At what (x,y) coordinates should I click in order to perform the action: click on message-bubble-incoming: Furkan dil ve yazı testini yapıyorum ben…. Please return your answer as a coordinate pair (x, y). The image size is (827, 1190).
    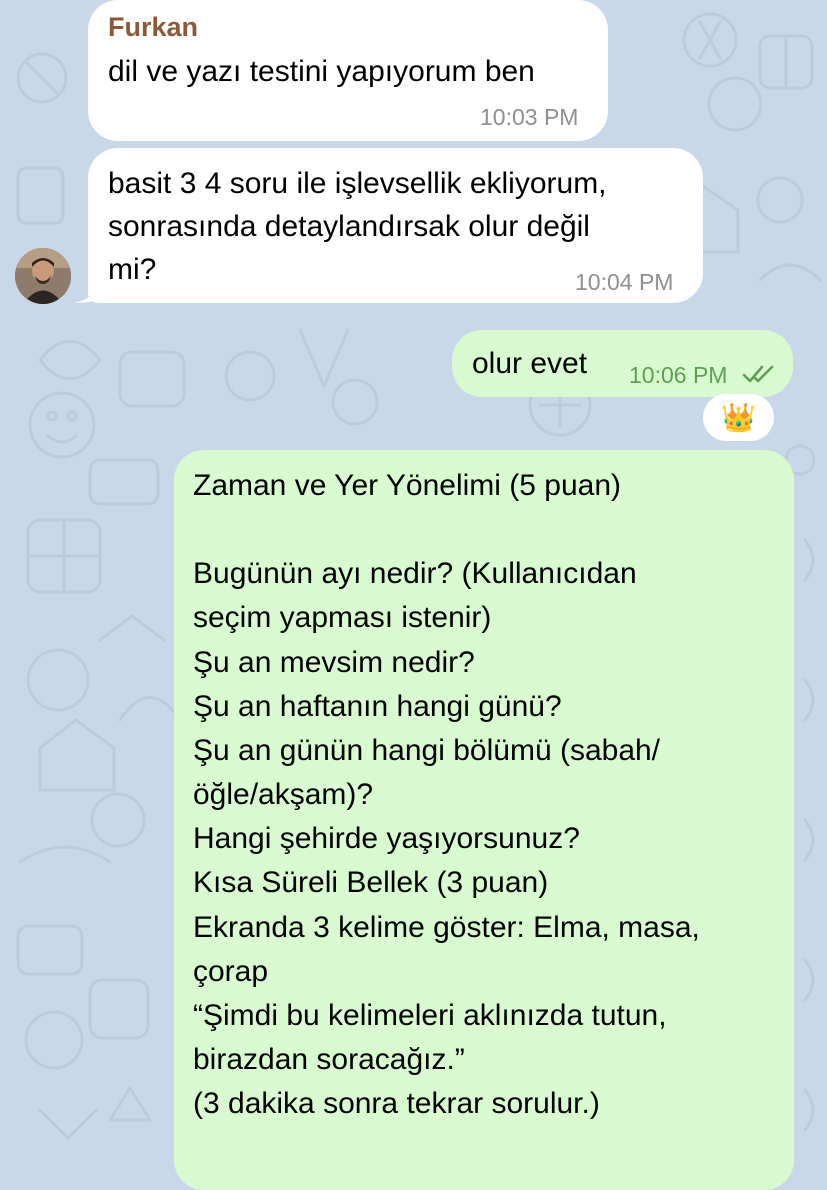
    Looking at the image, I should click on (348, 70).